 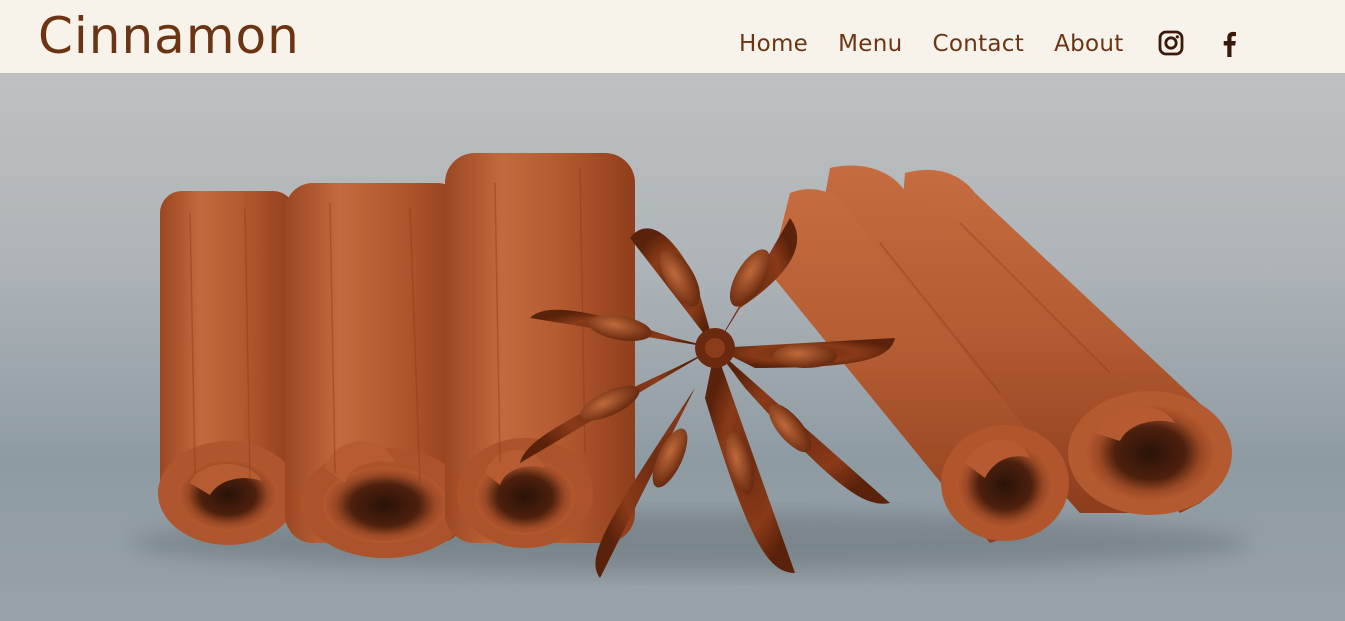 What do you see at coordinates (169, 36) in the screenshot?
I see `site-logo: Cinnamon` at bounding box center [169, 36].